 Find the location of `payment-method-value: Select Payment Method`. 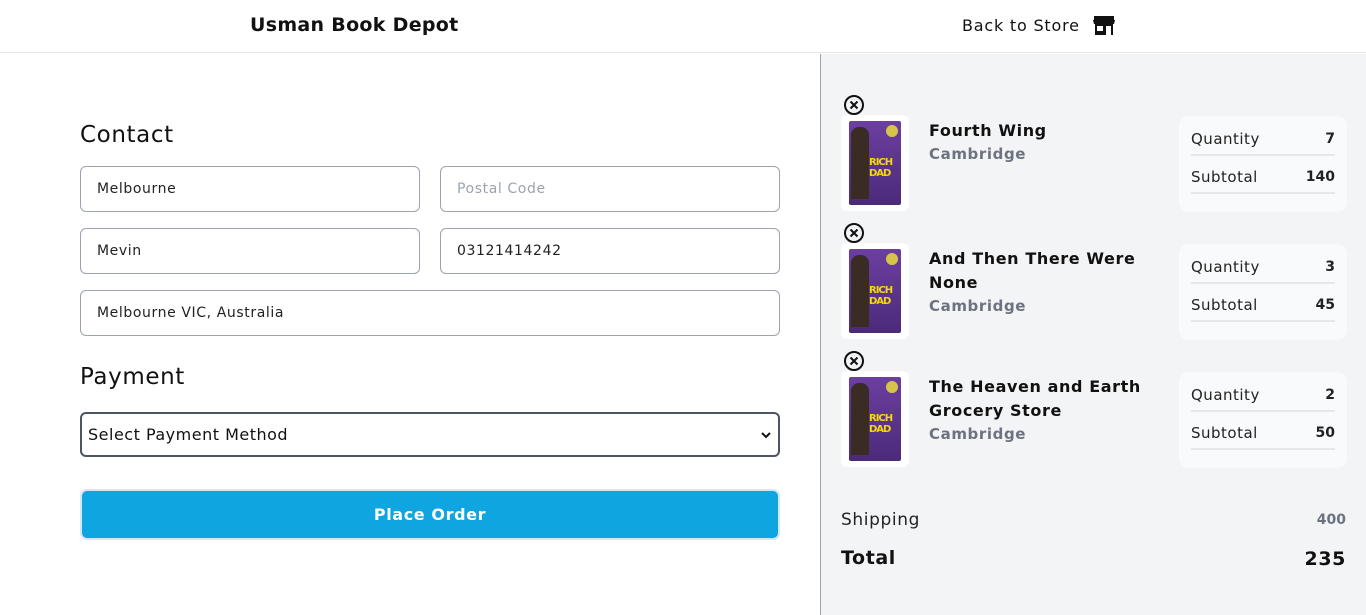

payment-method-value: Select Payment Method is located at coordinates (188, 434).